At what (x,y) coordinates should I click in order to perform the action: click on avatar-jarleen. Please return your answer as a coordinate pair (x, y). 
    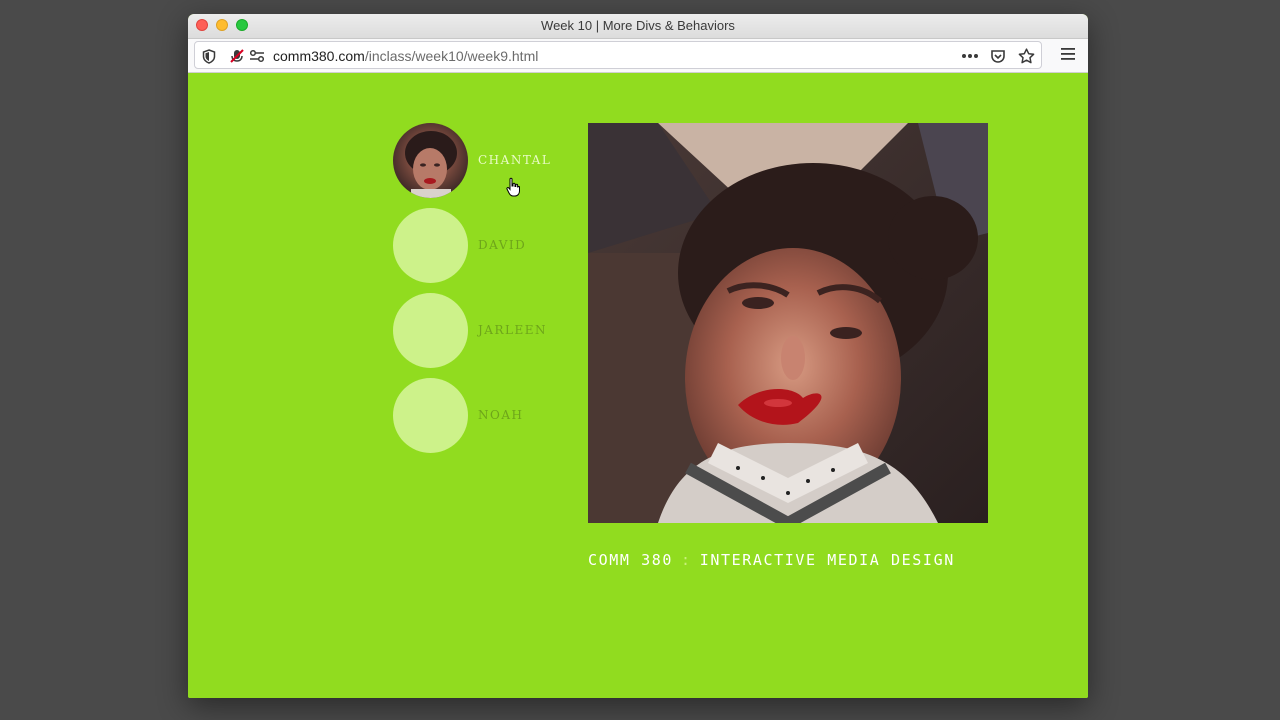
    Looking at the image, I should click on (430, 330).